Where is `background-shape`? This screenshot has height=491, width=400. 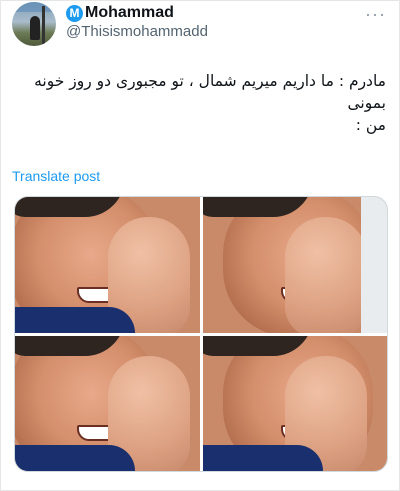
background-shape is located at coordinates (374, 265).